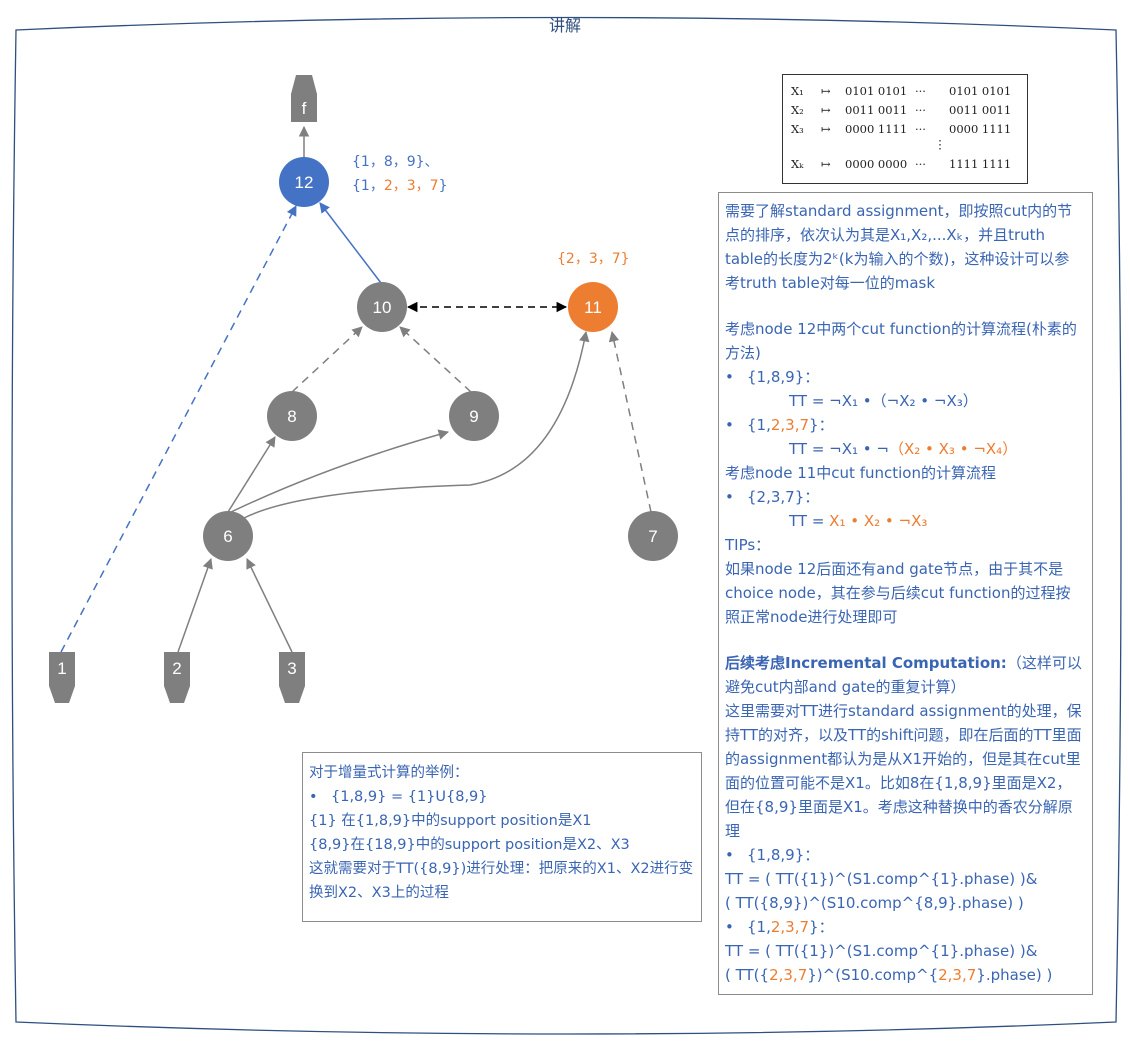 This screenshot has width=1130, height=1052. Describe the element at coordinates (304, 98) in the screenshot. I see `output-f: f` at that location.